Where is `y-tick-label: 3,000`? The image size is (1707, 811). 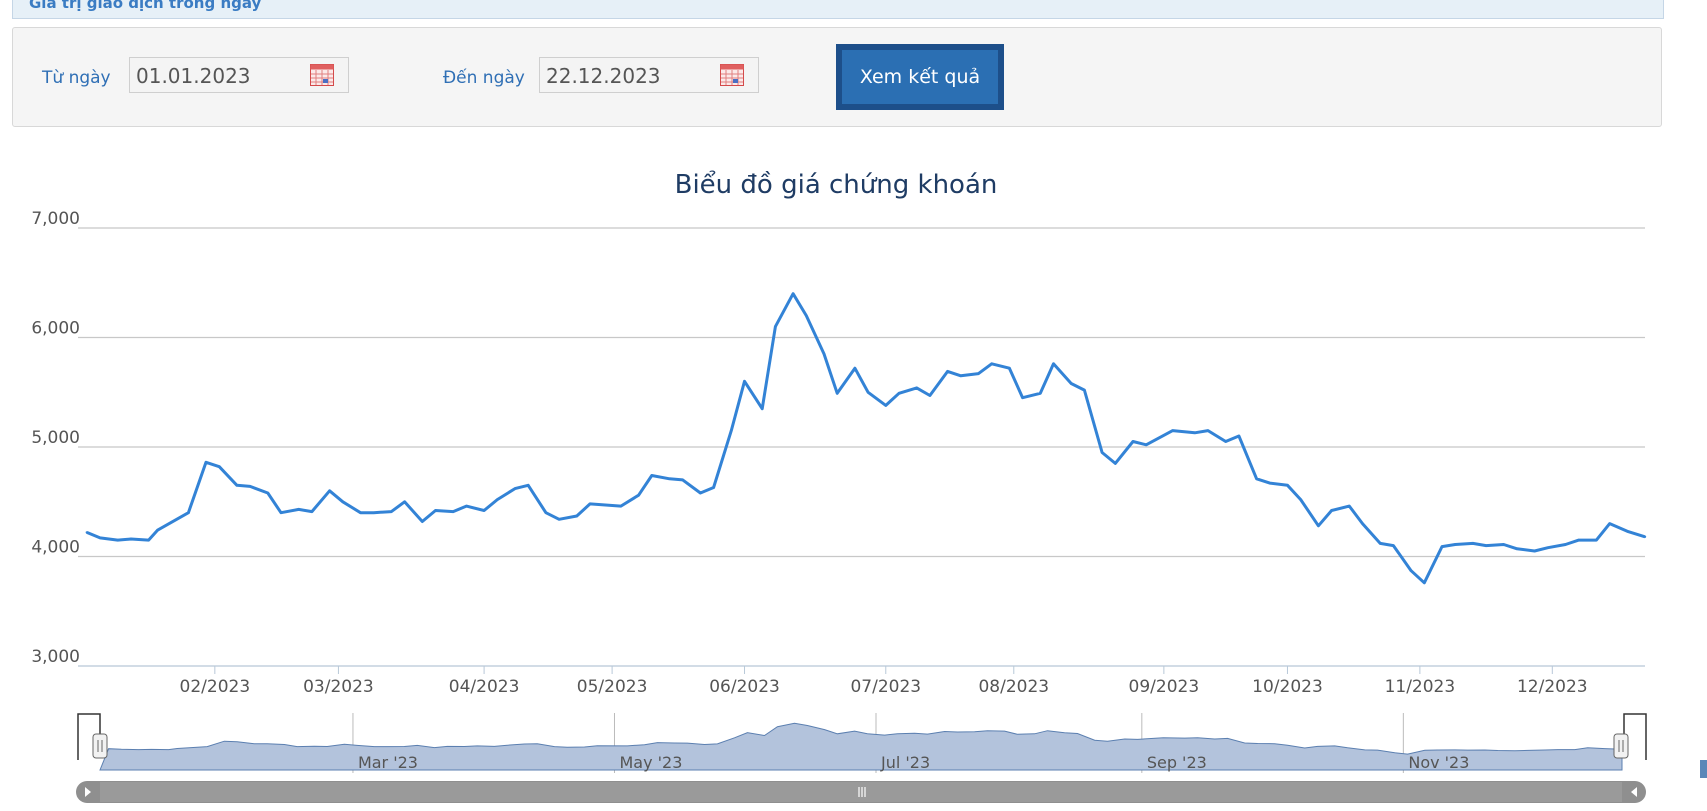
y-tick-label: 3,000 is located at coordinates (55, 657).